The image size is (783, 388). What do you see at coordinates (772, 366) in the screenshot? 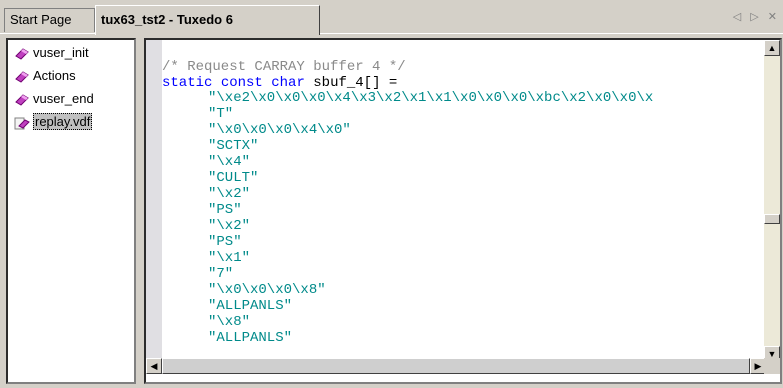
I see `scrollbar-corner` at bounding box center [772, 366].